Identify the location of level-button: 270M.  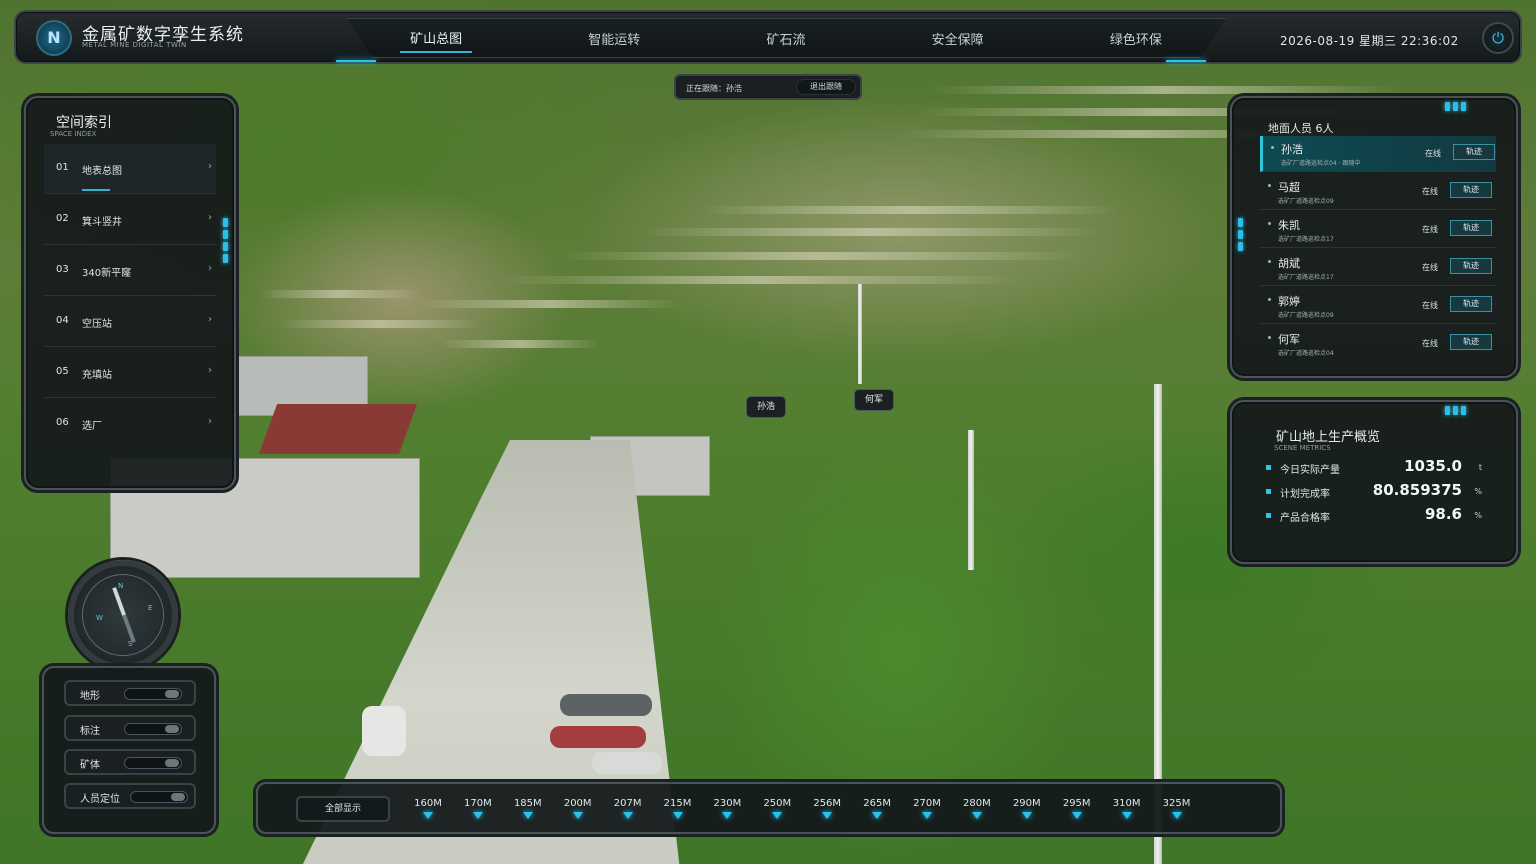
(927, 808).